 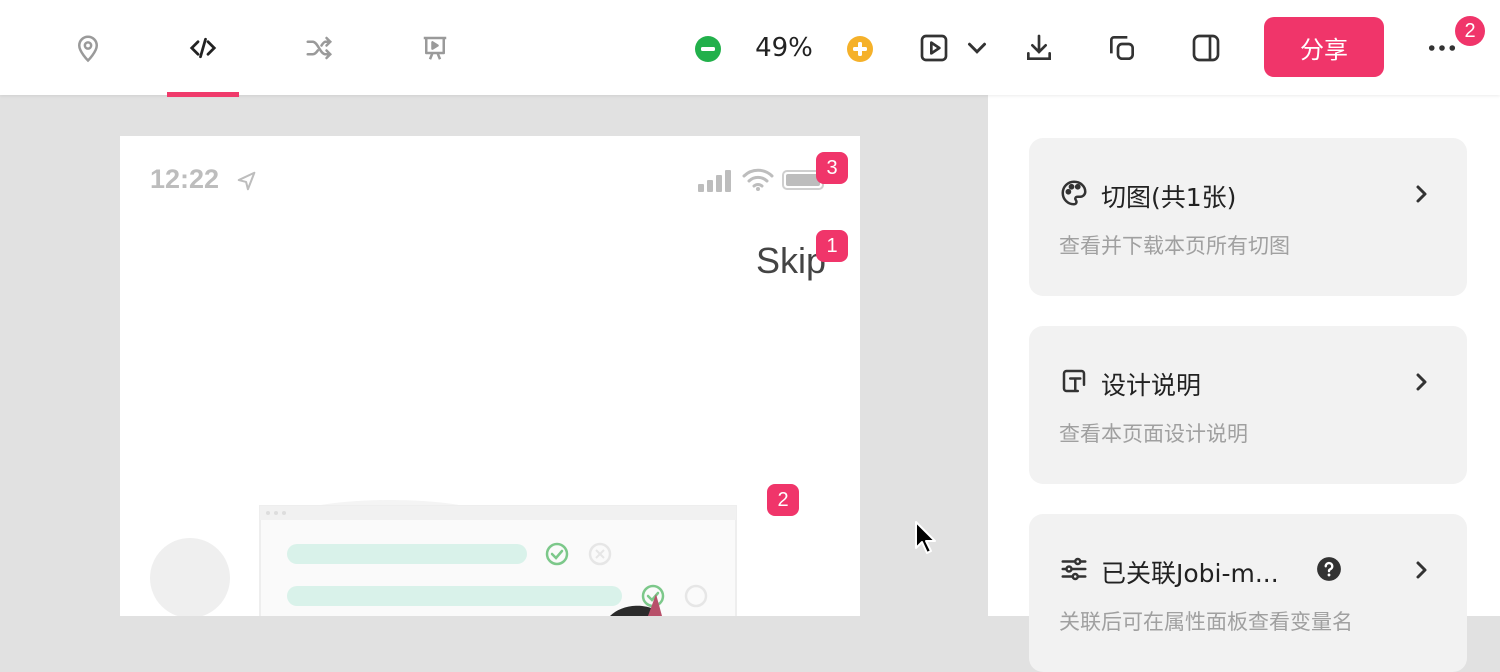 What do you see at coordinates (1153, 434) in the screenshot?
I see `card-description: 查看本页面设计说明` at bounding box center [1153, 434].